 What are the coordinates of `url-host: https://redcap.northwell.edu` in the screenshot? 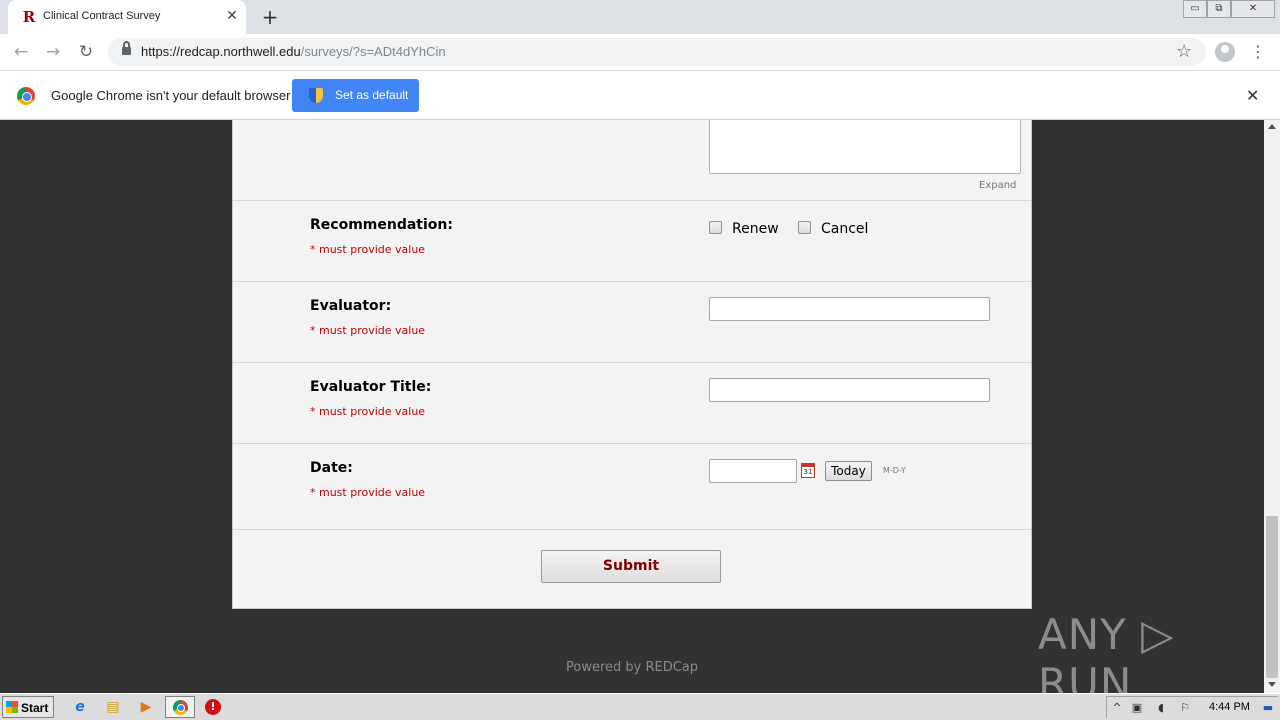 It's located at (221, 51).